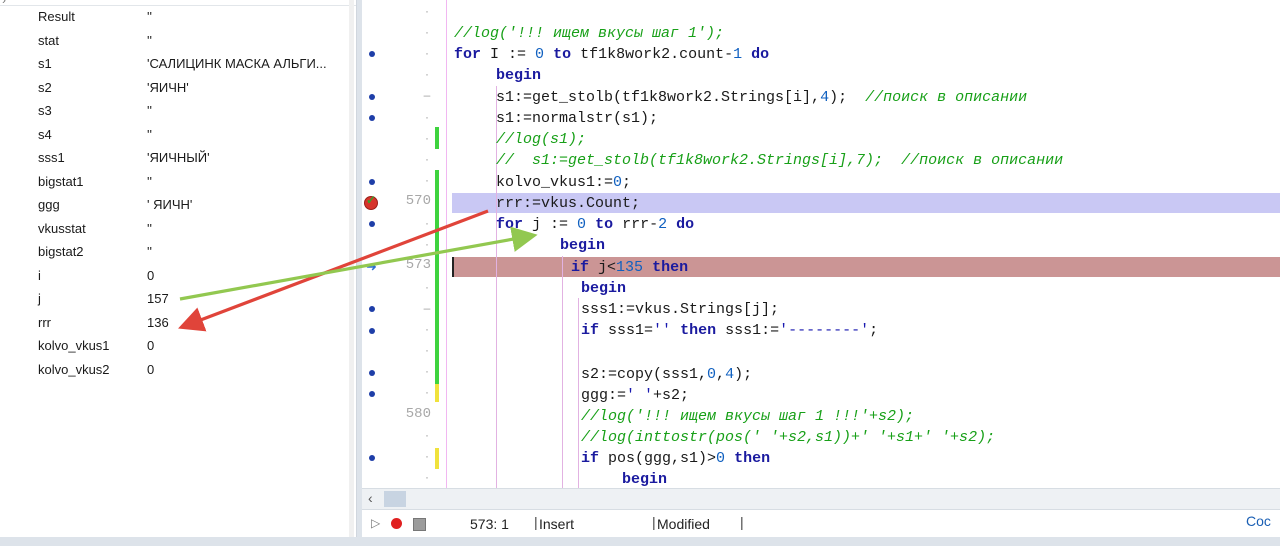  What do you see at coordinates (39, 275) in the screenshot?
I see `watch-name: i` at bounding box center [39, 275].